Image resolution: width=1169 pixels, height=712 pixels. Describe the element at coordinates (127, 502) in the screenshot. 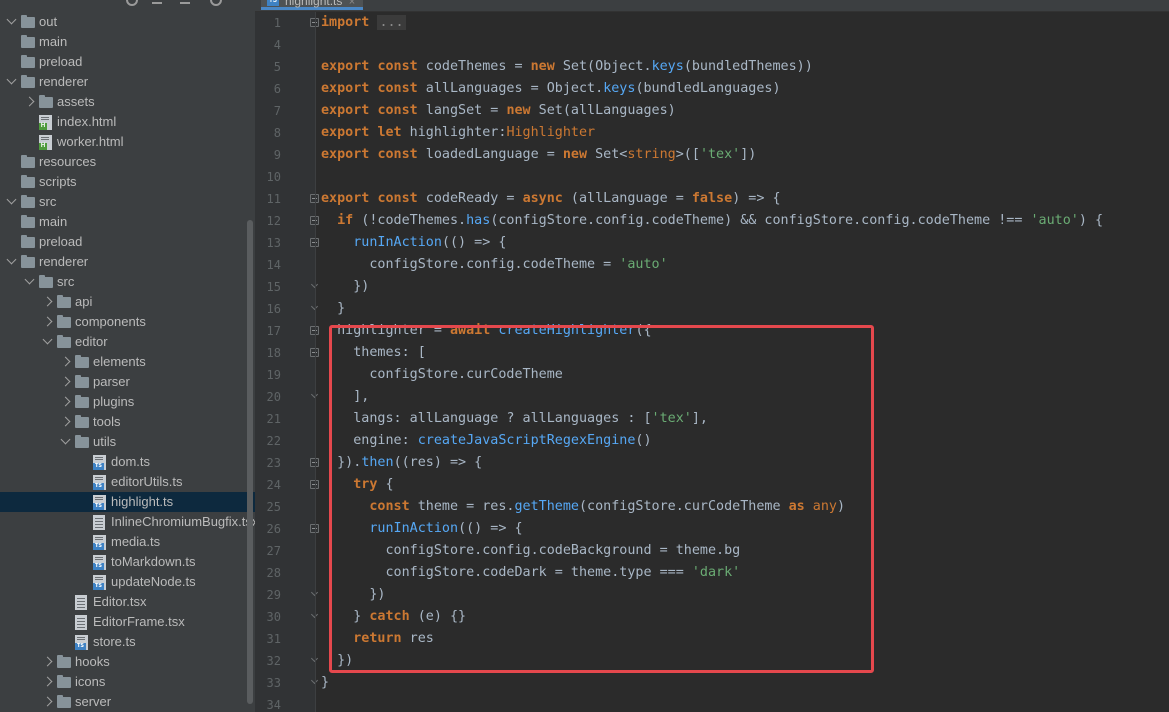

I see `tree-item-highlight-ts: highlight.ts` at that location.